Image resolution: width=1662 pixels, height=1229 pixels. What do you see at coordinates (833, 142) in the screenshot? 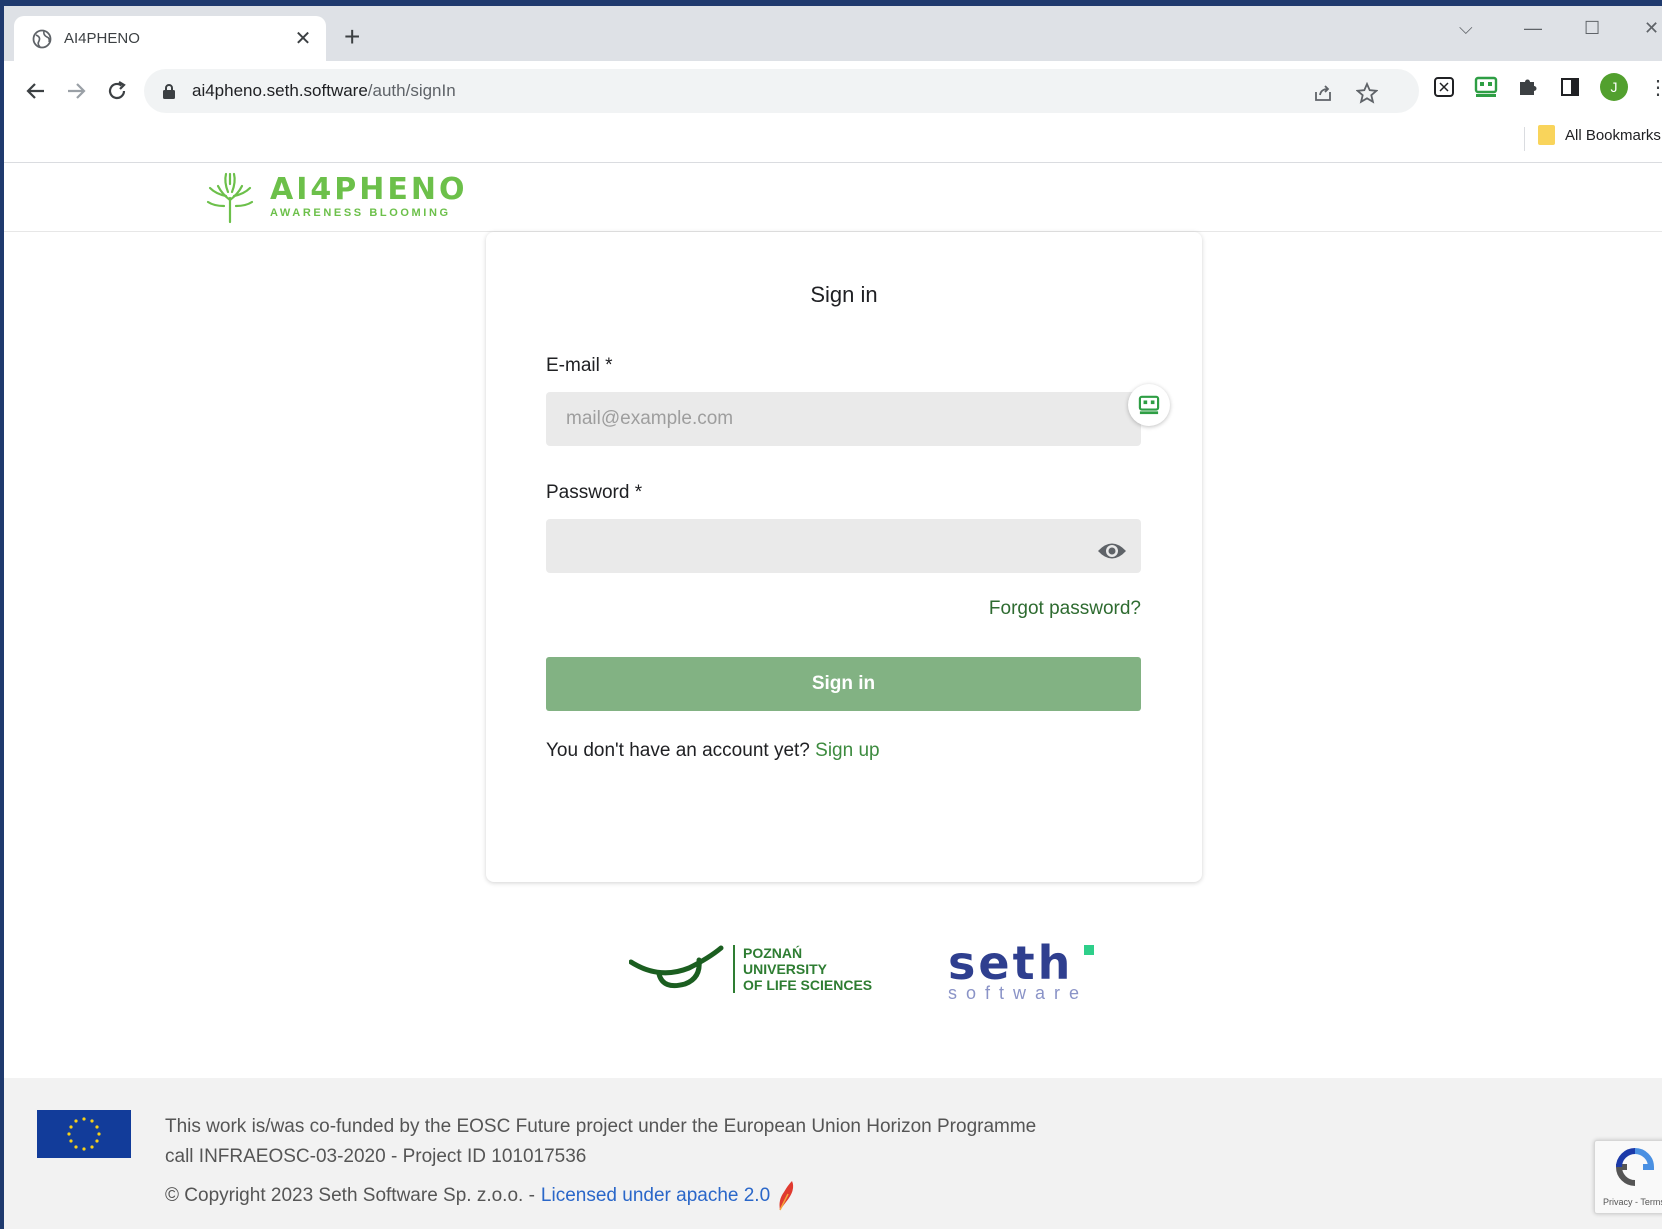
I see `bookmarks-bar: All Bookmarks` at bounding box center [833, 142].